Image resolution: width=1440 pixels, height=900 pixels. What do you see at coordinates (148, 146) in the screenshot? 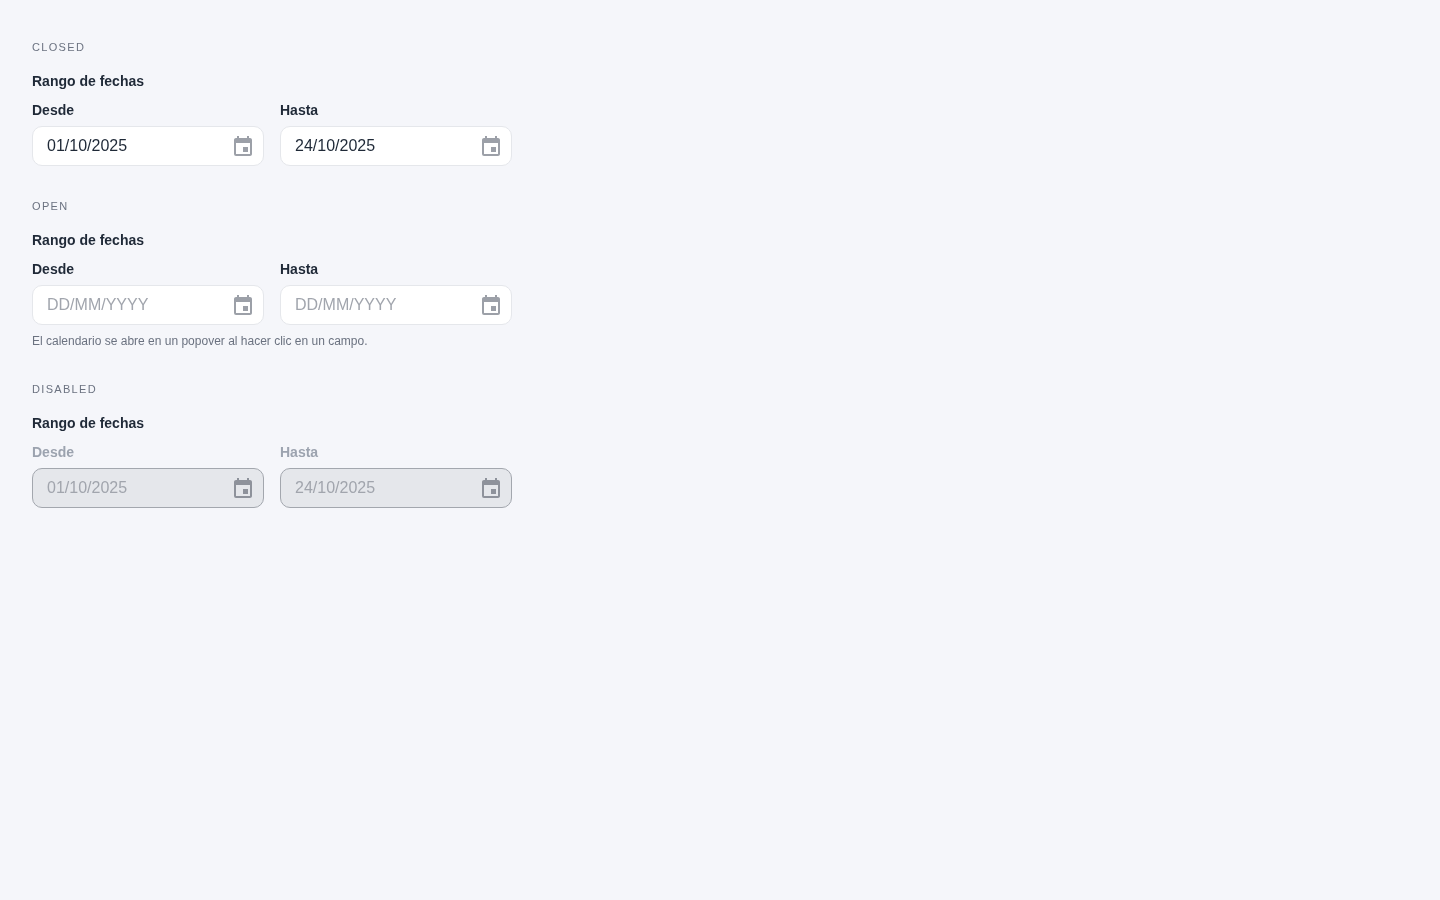
I see `date-field: 01/10/2025` at bounding box center [148, 146].